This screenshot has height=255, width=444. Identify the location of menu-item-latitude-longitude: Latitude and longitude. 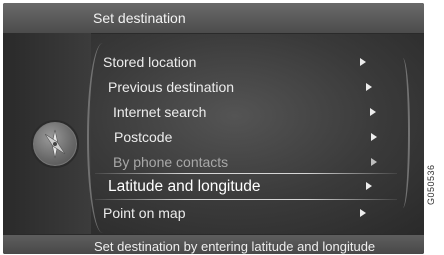
(258, 187).